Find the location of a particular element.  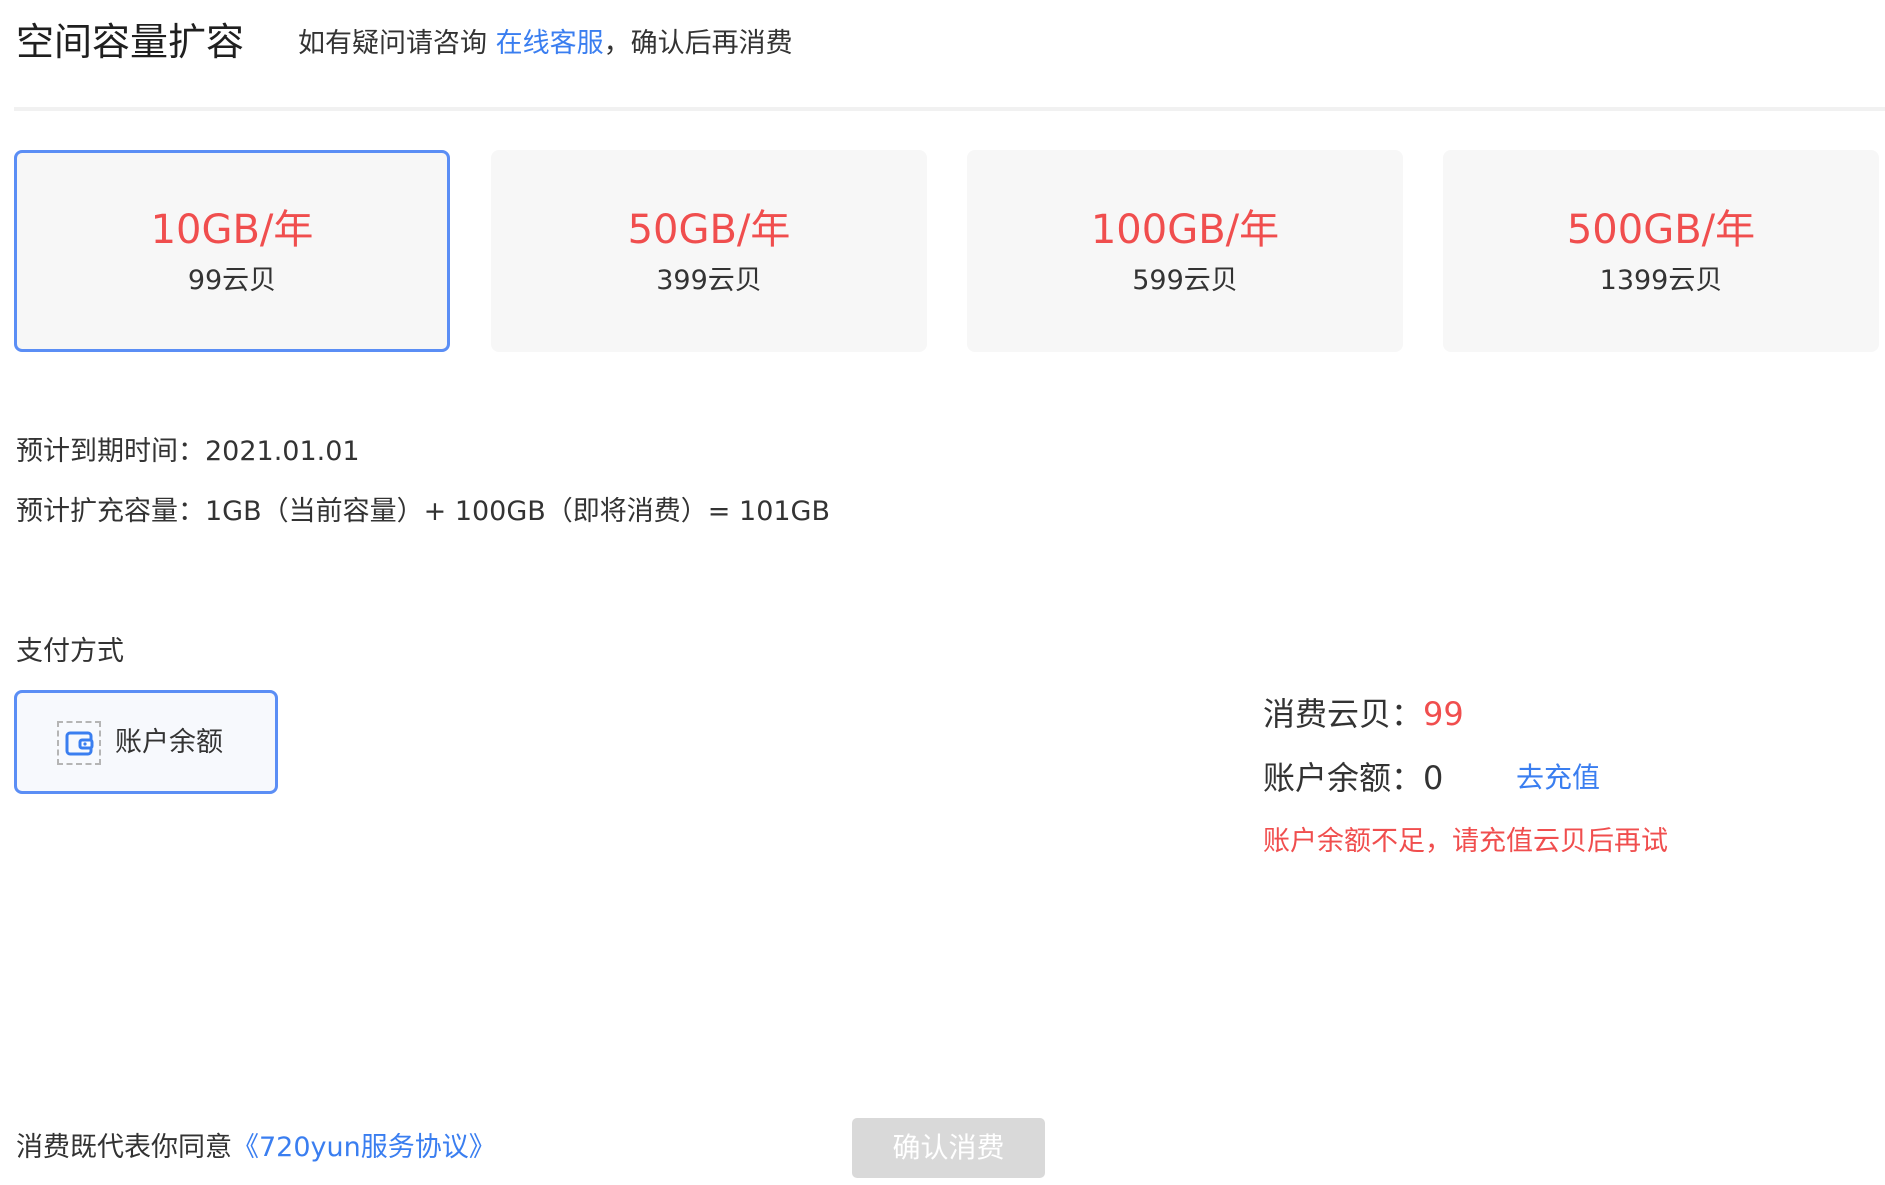

plan-size: 10GB/年 is located at coordinates (232, 230).